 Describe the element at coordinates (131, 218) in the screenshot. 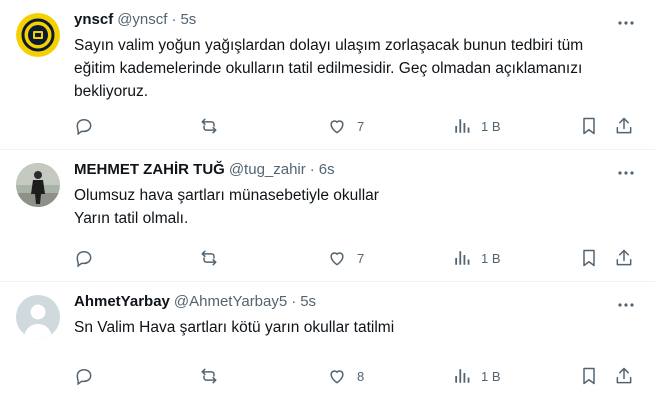

I see `tweet-text-line: Yarın tatil olmalı.` at that location.